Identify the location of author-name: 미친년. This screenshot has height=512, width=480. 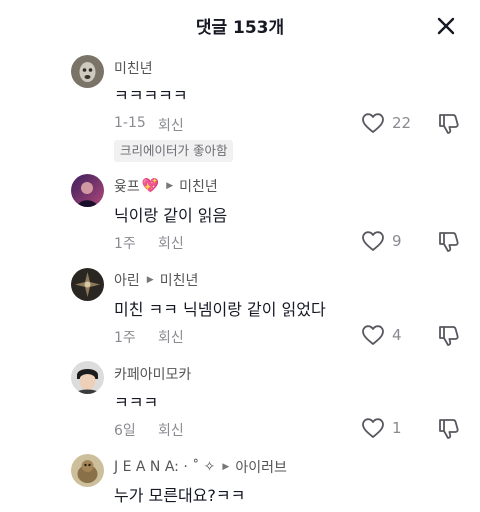
(133, 69).